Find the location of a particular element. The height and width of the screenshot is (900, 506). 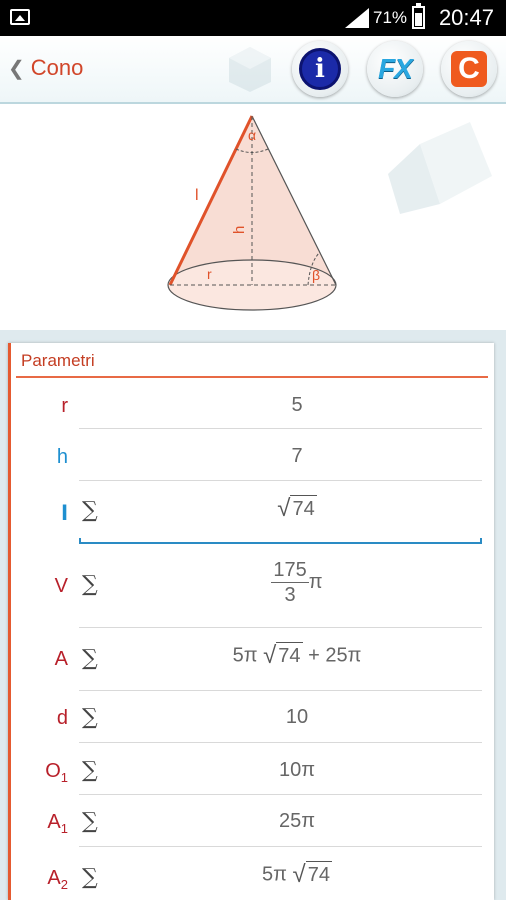

status-bar: 71% 20:47 is located at coordinates (253, 18).